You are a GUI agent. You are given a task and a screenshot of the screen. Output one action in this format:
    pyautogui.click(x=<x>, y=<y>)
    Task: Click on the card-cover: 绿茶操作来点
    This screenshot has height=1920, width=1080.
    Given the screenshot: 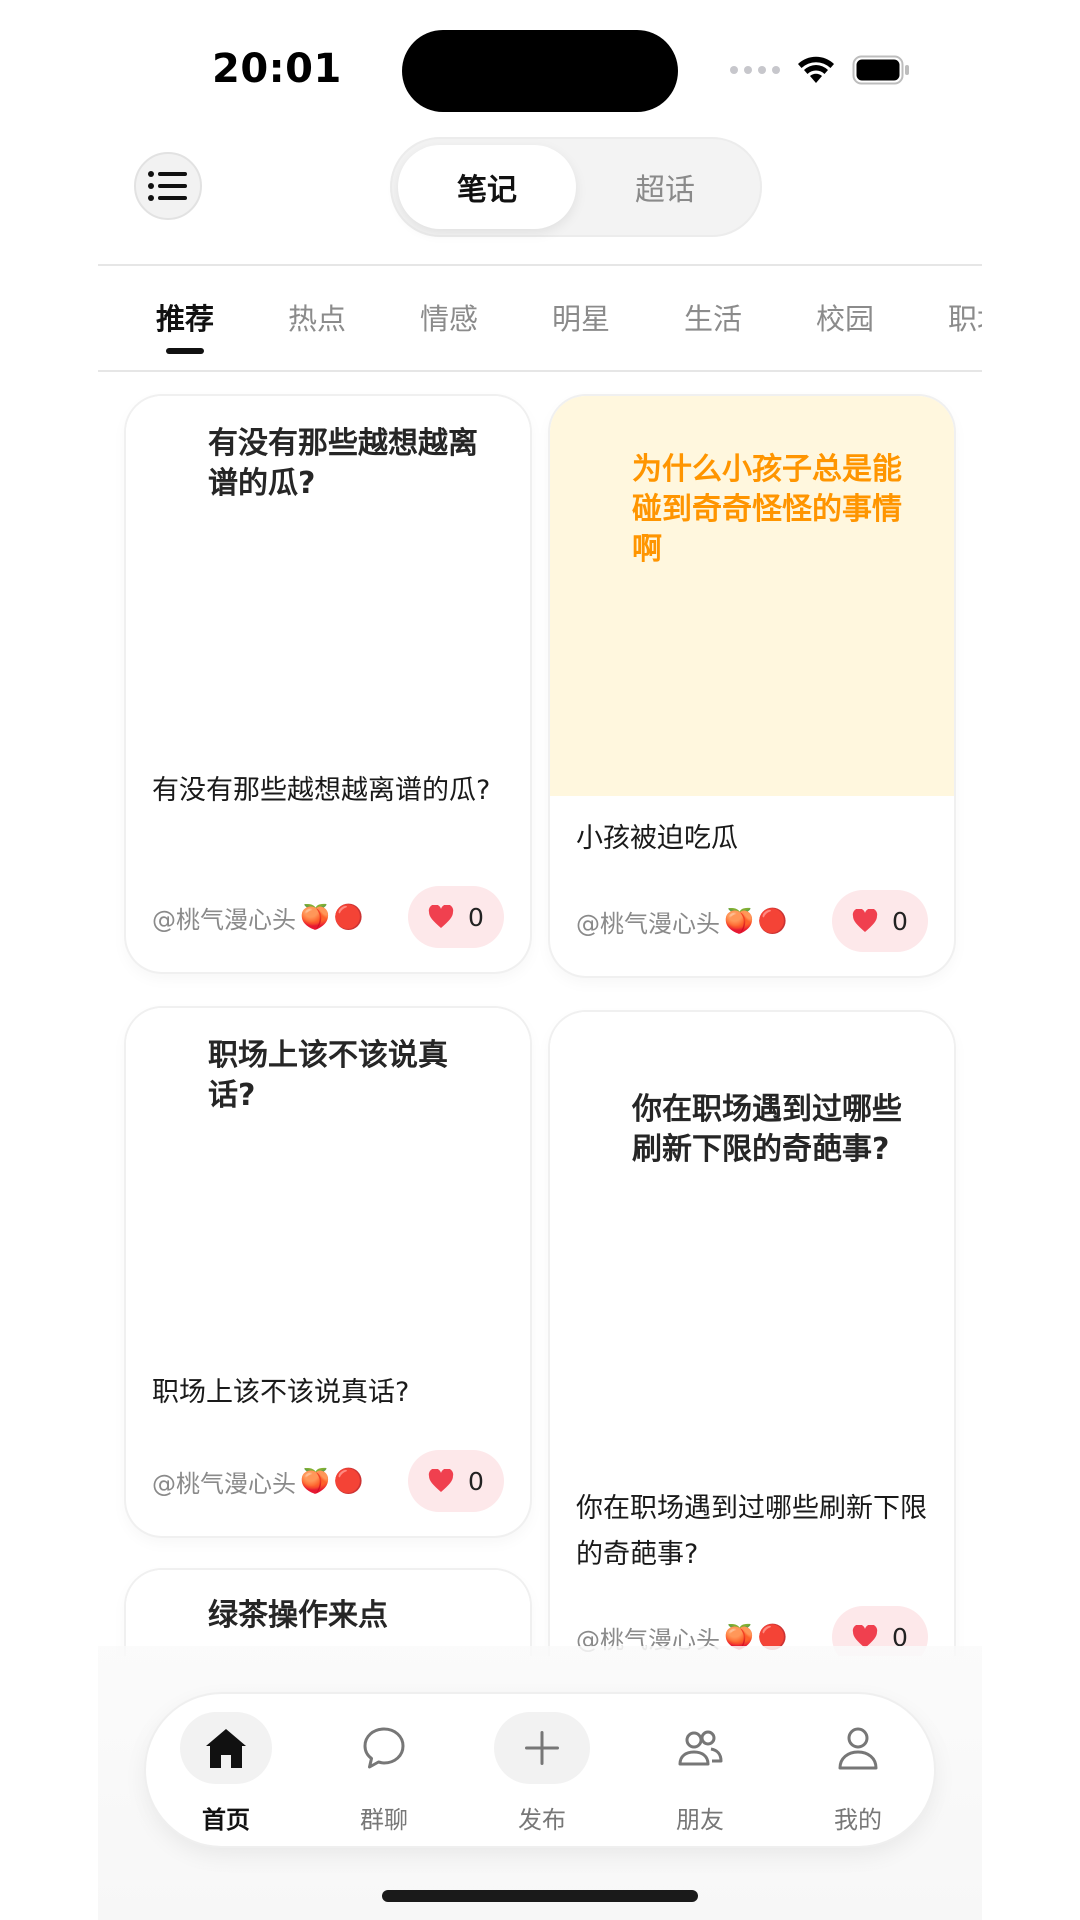 What is the action you would take?
    pyautogui.click(x=328, y=1613)
    